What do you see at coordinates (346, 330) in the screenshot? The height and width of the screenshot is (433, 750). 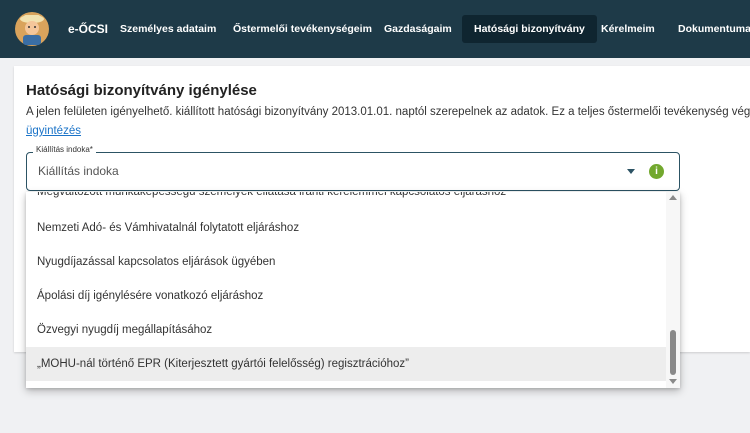 I see `dropdown-option: Özvegyi nyugdíj megállapításához` at bounding box center [346, 330].